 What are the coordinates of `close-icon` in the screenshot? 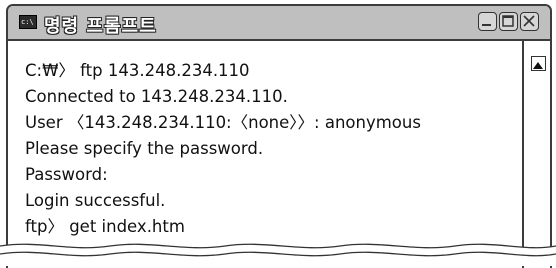 It's located at (529, 21).